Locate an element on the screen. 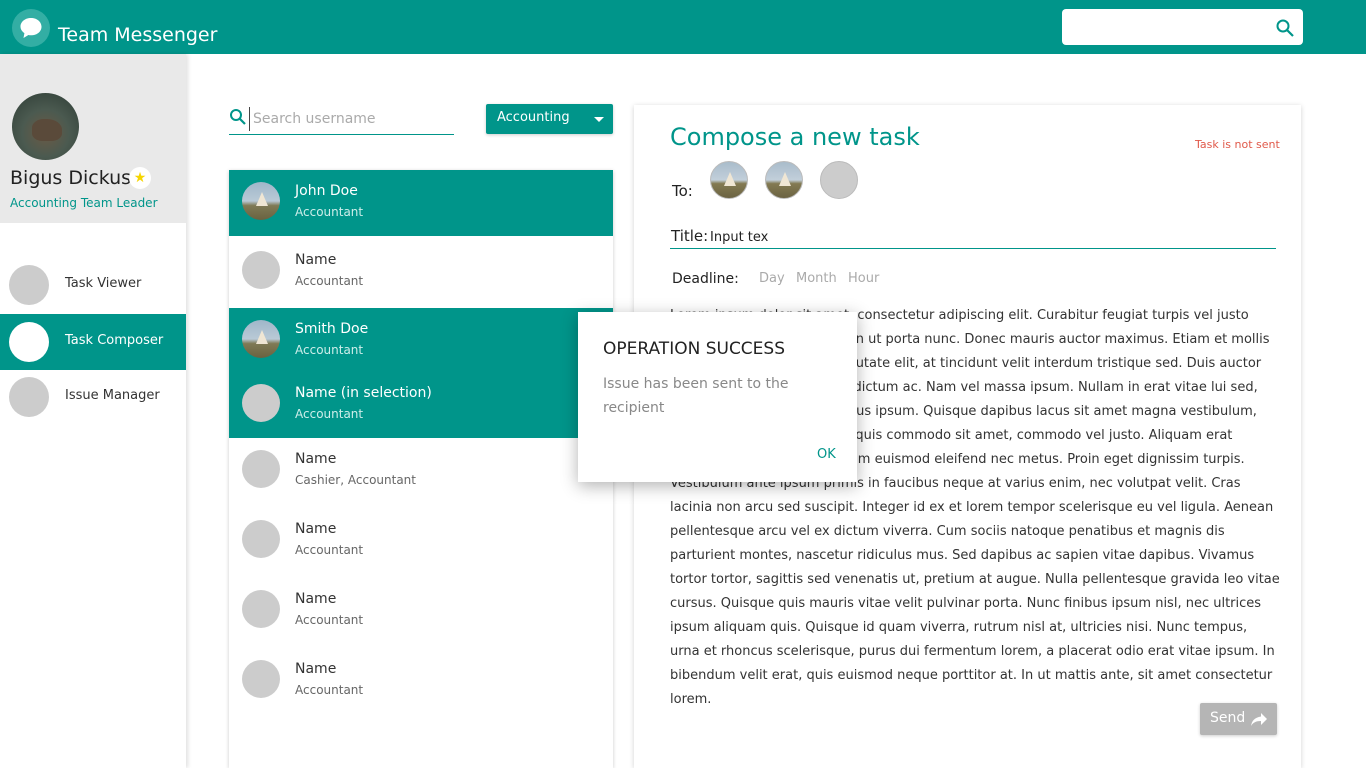 The image size is (1366, 768). dialog-title: OPERATION SUCCESS is located at coordinates (694, 349).